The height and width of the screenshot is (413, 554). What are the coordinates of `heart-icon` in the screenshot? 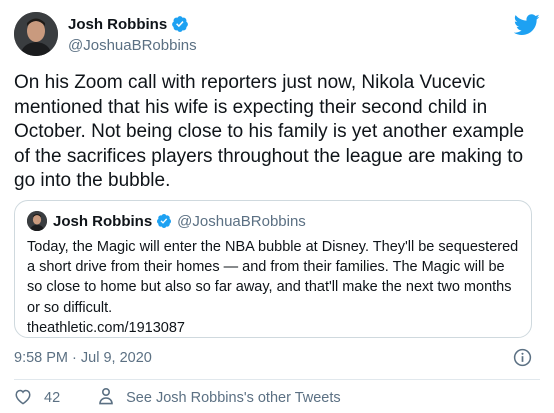 It's located at (23, 398).